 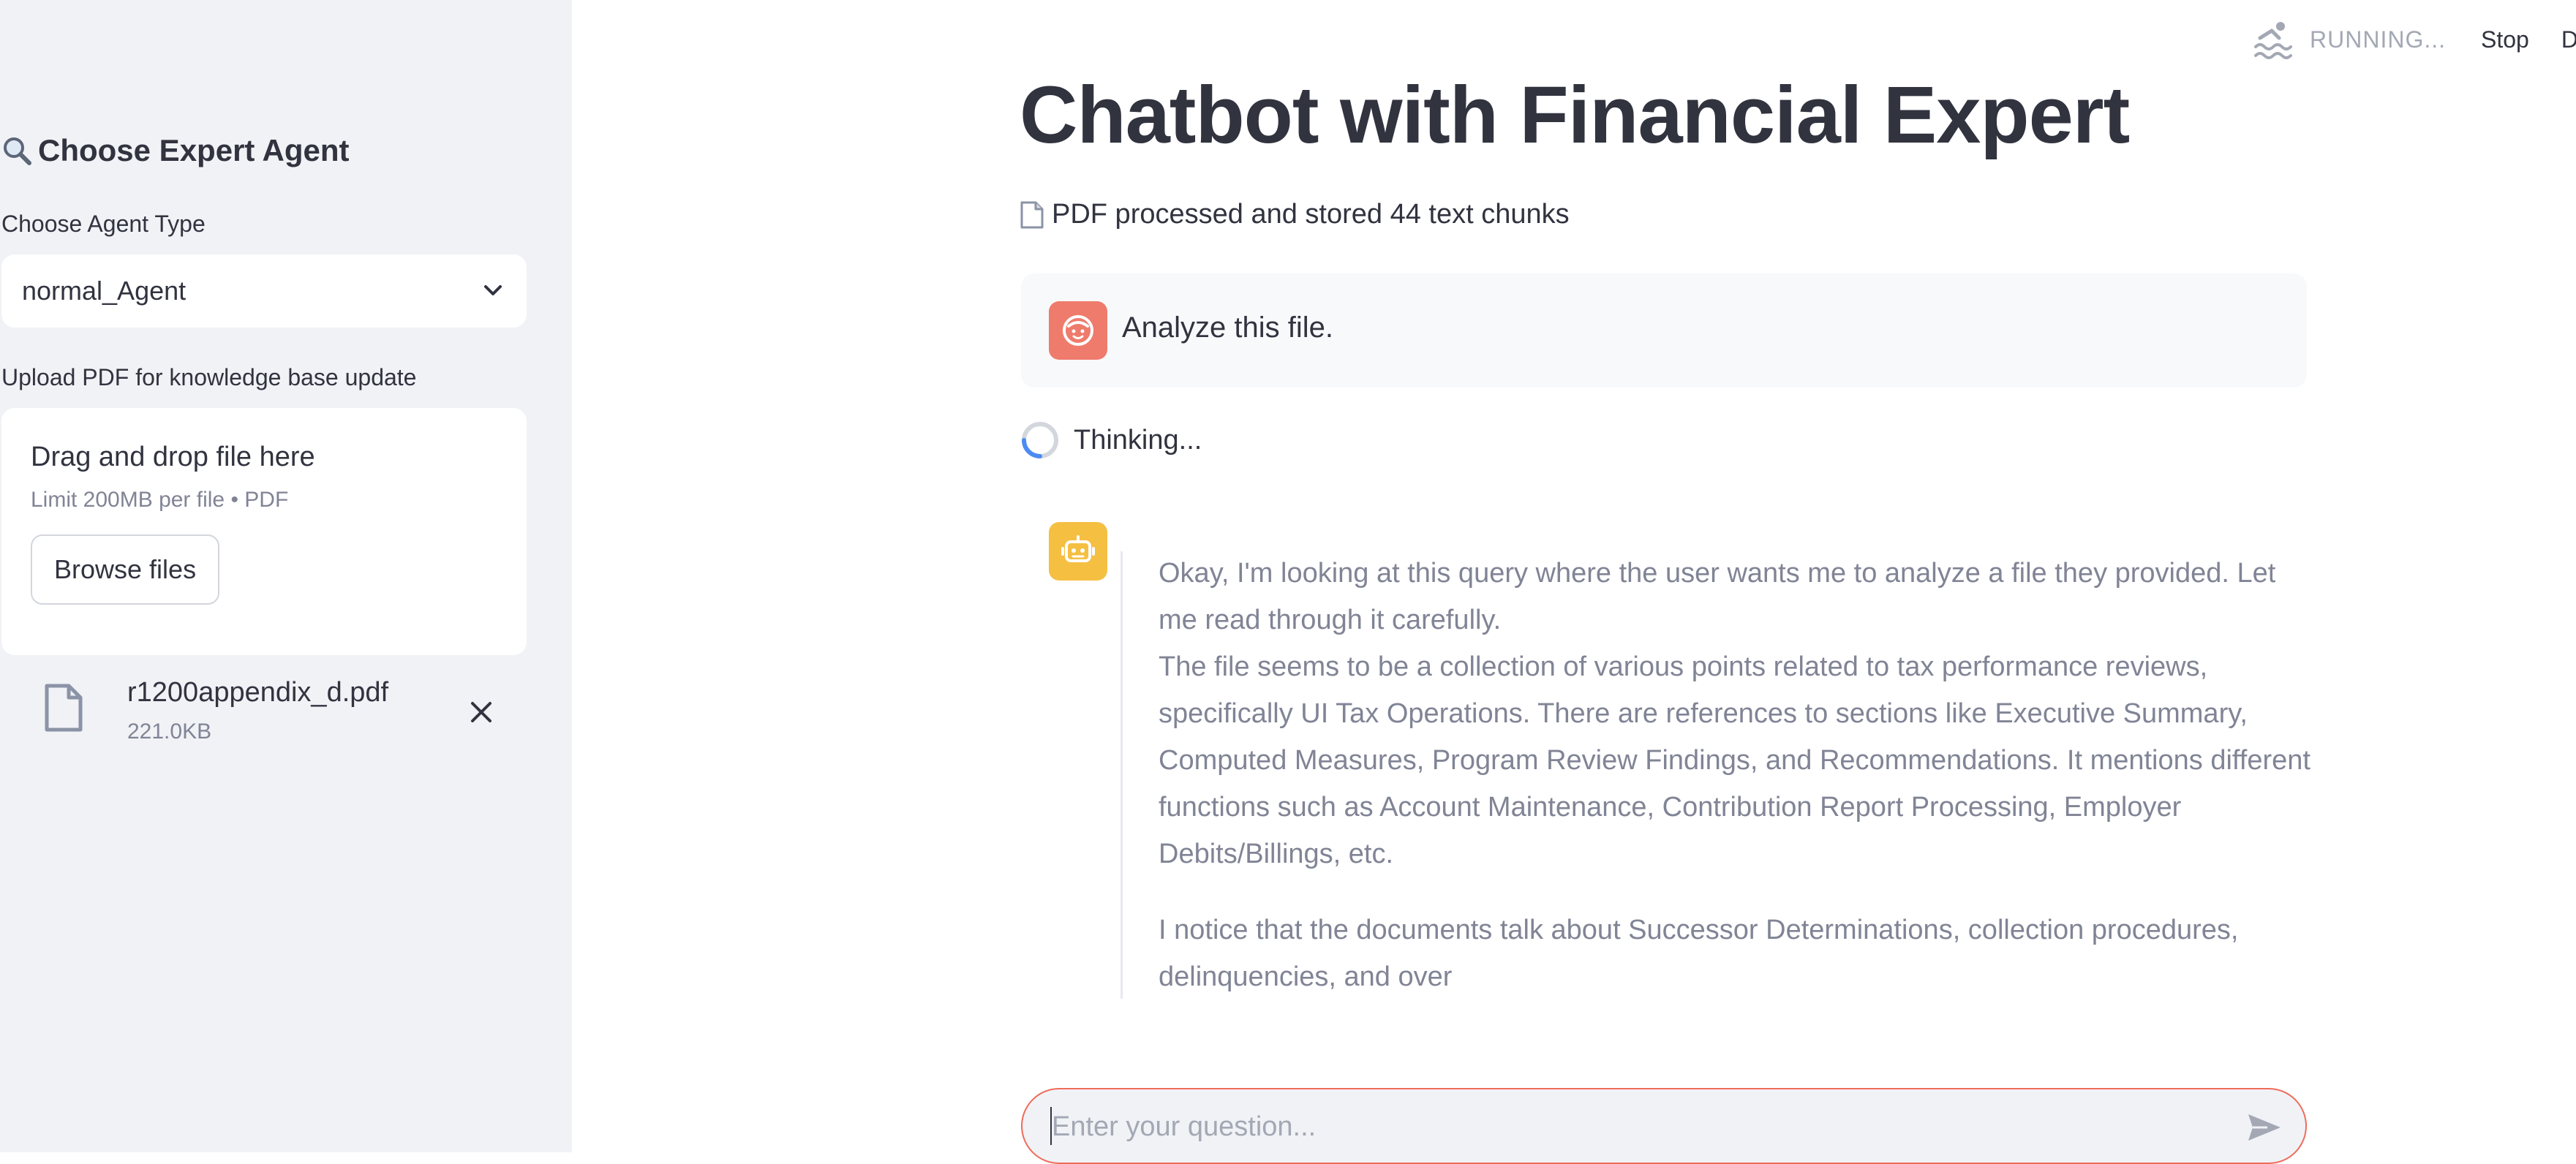 I want to click on uploaded-file-item: r1200appendix_d.pdf 221.0KB, so click(x=267, y=713).